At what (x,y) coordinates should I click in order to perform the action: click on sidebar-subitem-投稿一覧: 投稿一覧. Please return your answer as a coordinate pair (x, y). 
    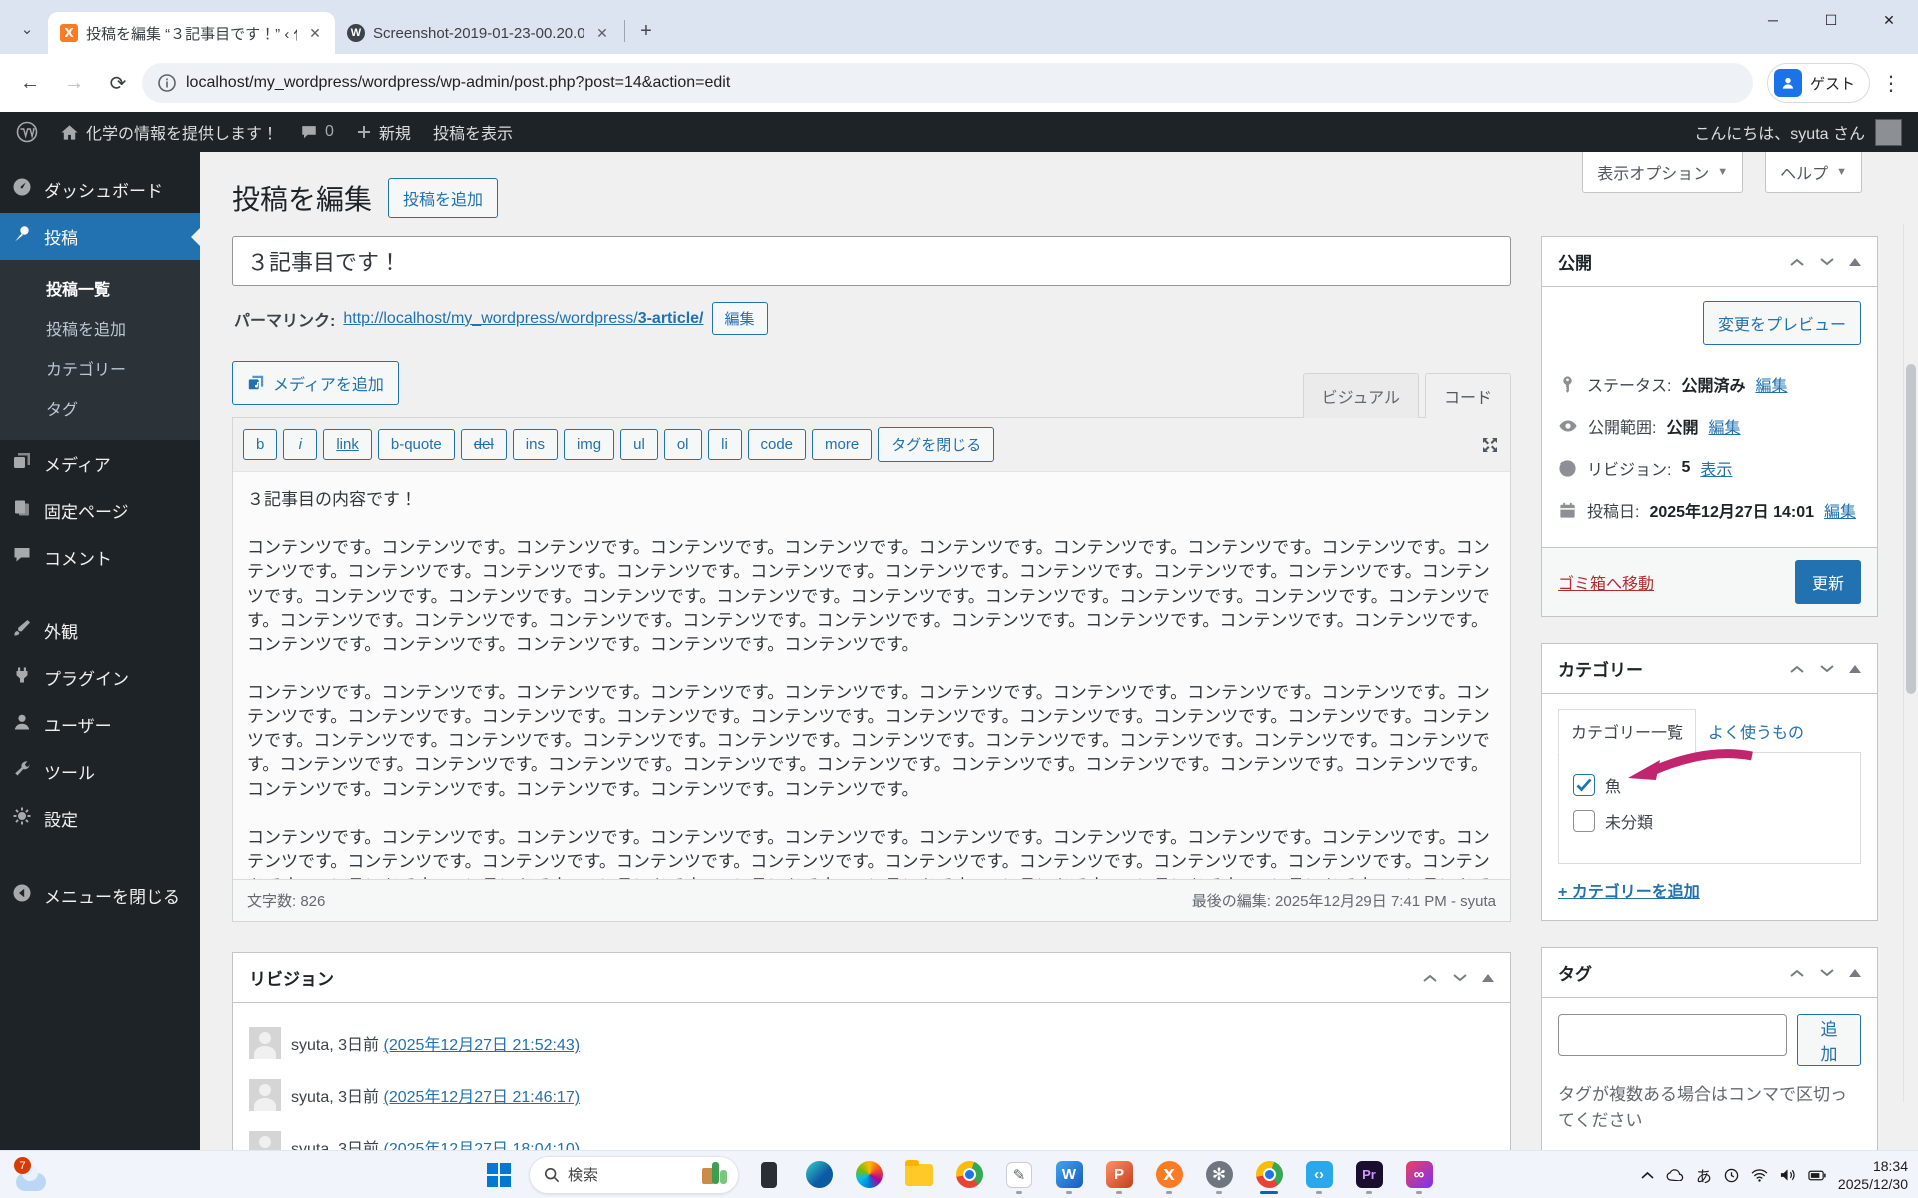
    Looking at the image, I should click on (100, 288).